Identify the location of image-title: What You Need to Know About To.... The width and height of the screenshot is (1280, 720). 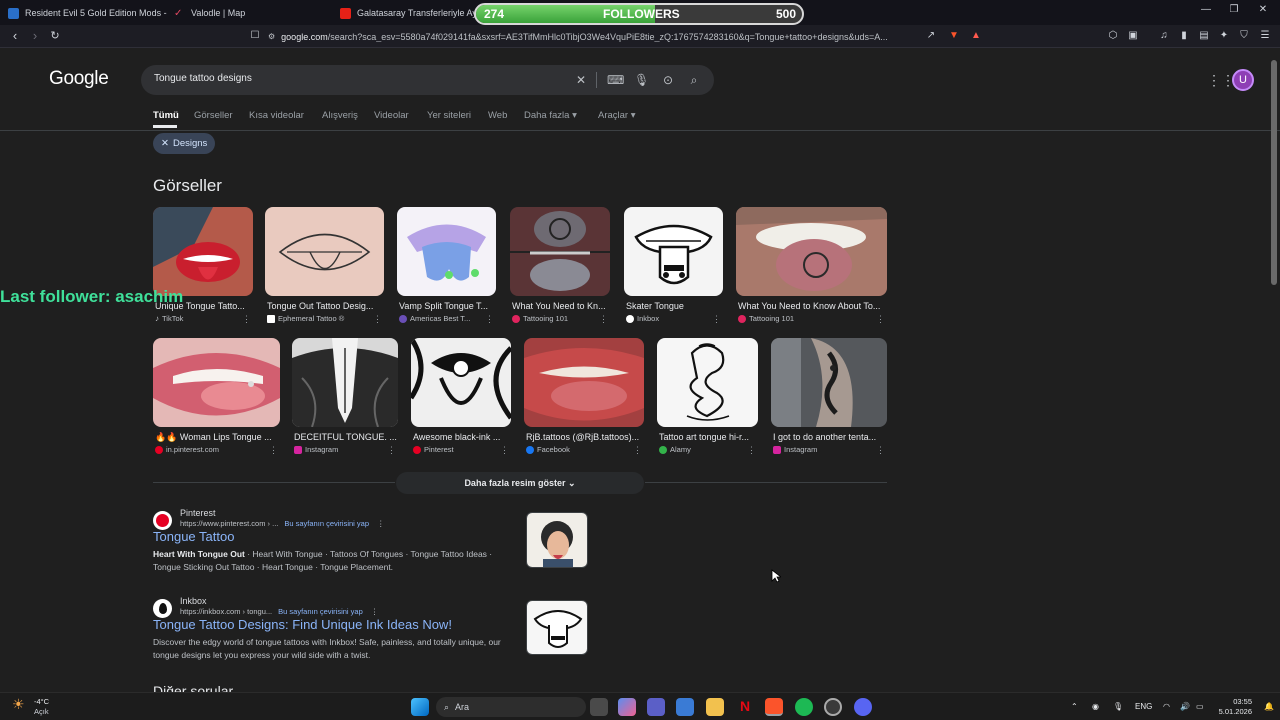
(812, 306).